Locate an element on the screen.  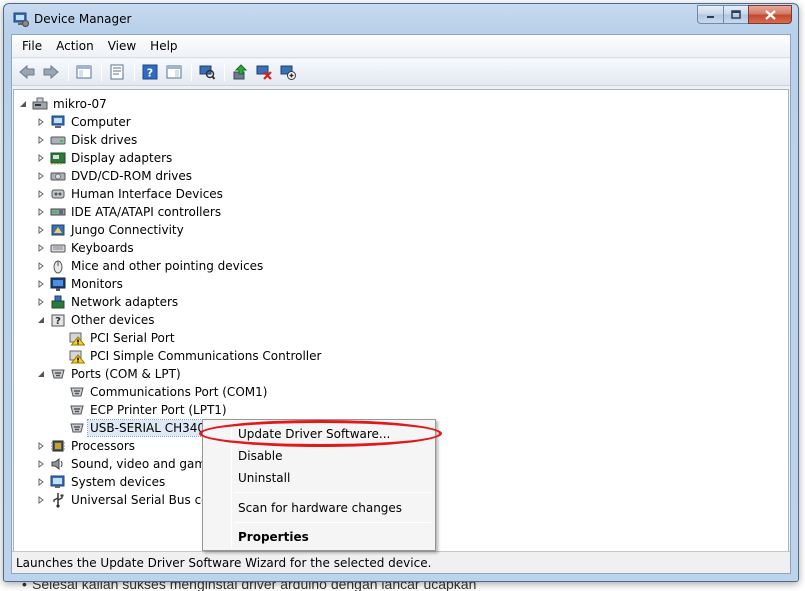
properties-icon is located at coordinates (117, 72).